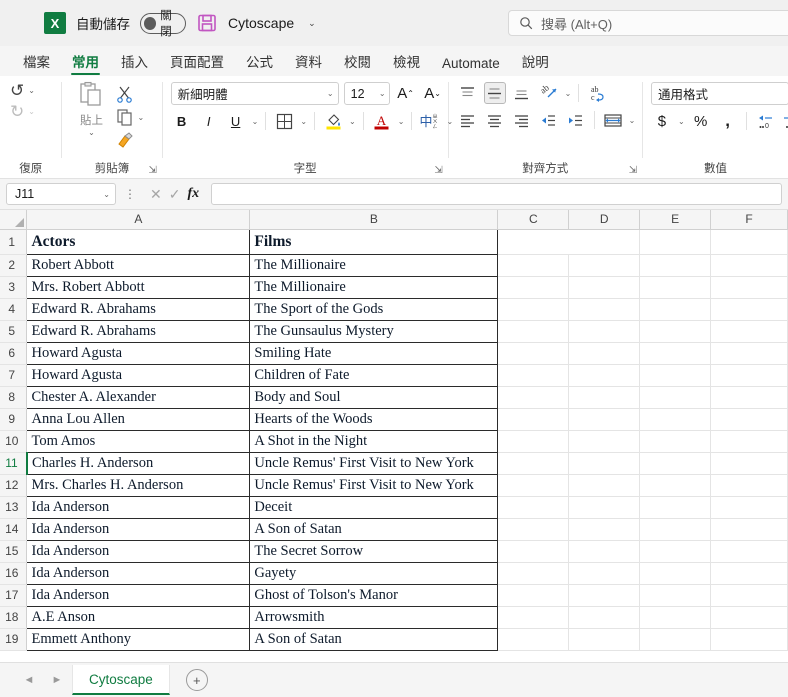 This screenshot has width=788, height=697. I want to click on cell-A18: A.E Anson, so click(138, 617).